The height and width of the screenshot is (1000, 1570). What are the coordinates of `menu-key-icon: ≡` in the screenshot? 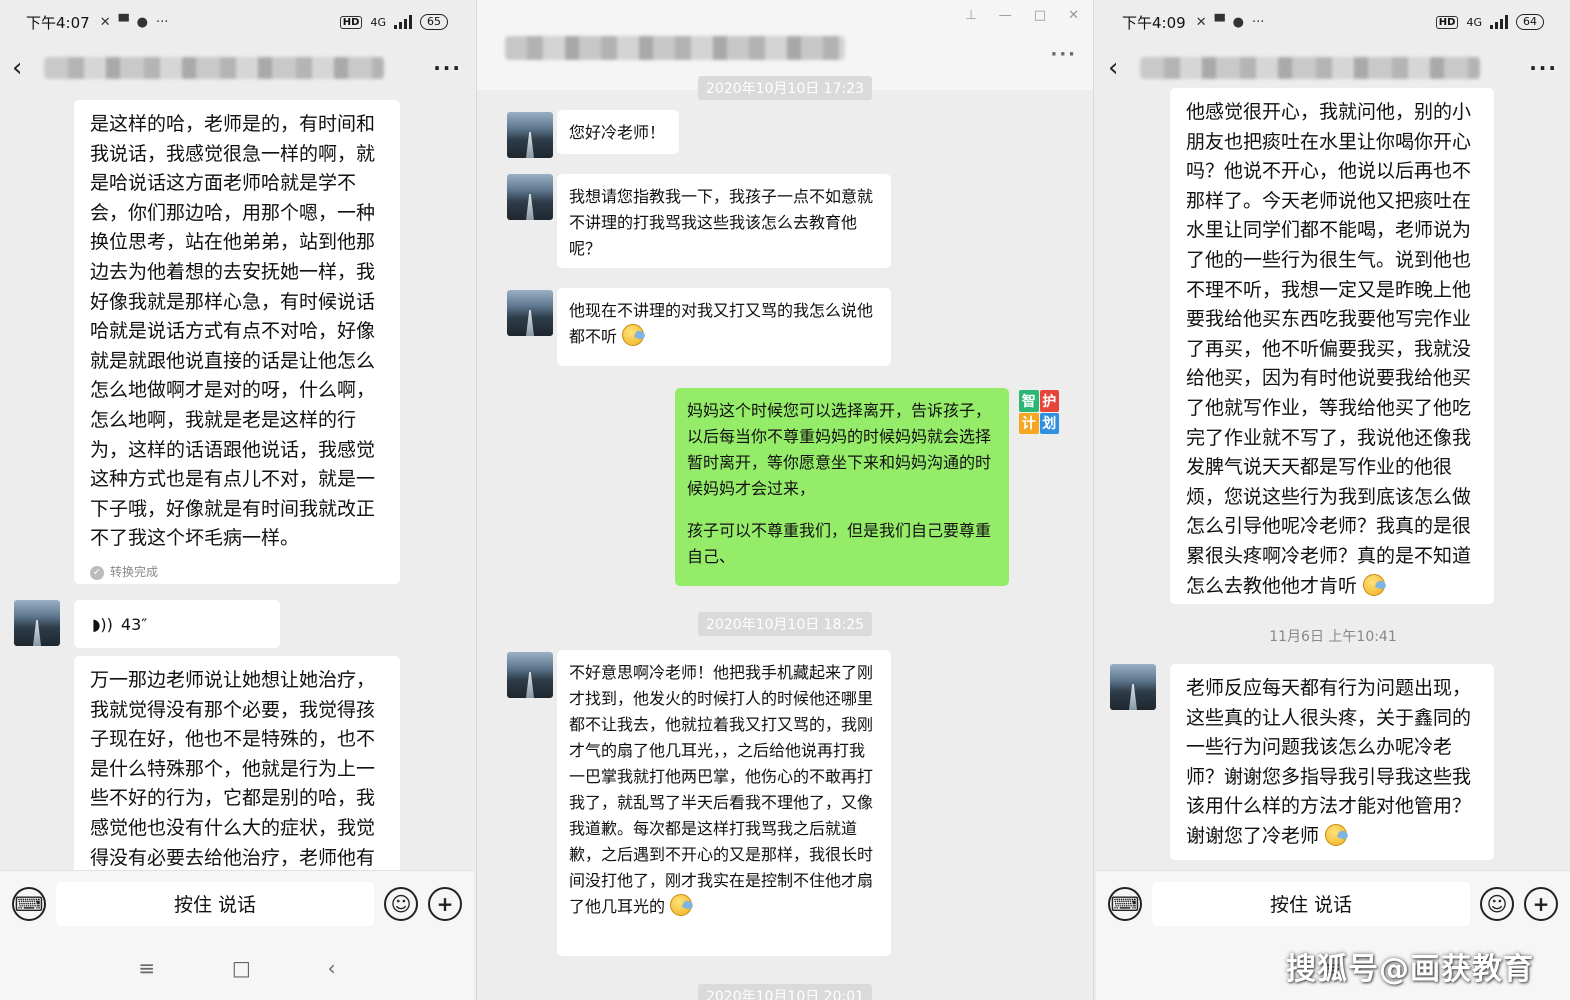 It's located at (146, 968).